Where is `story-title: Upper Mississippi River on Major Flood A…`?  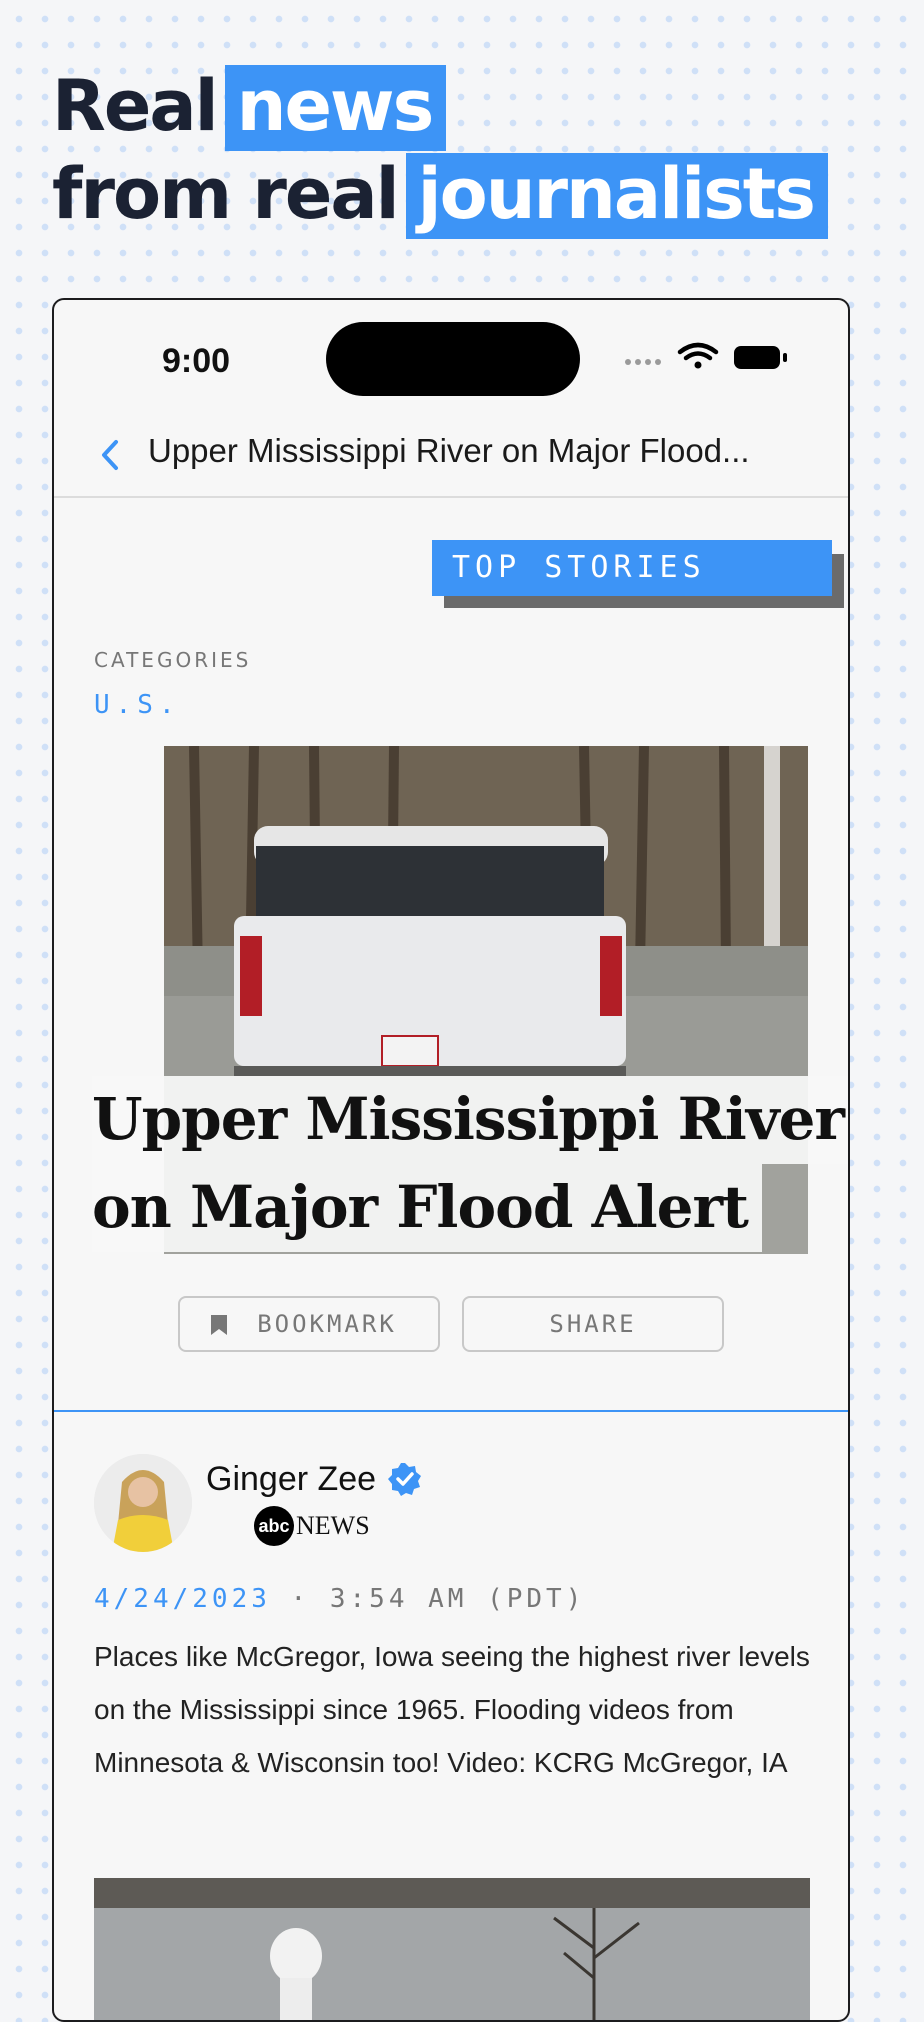 story-title: Upper Mississippi River on Major Flood A… is located at coordinates (470, 1164).